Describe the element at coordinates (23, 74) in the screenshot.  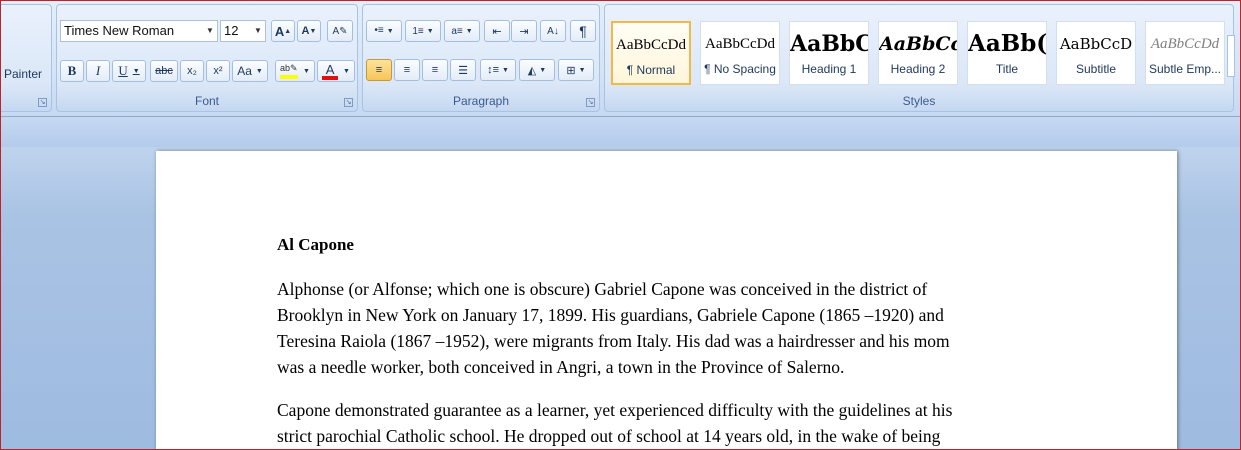
I see `format-painter-button: Painter` at that location.